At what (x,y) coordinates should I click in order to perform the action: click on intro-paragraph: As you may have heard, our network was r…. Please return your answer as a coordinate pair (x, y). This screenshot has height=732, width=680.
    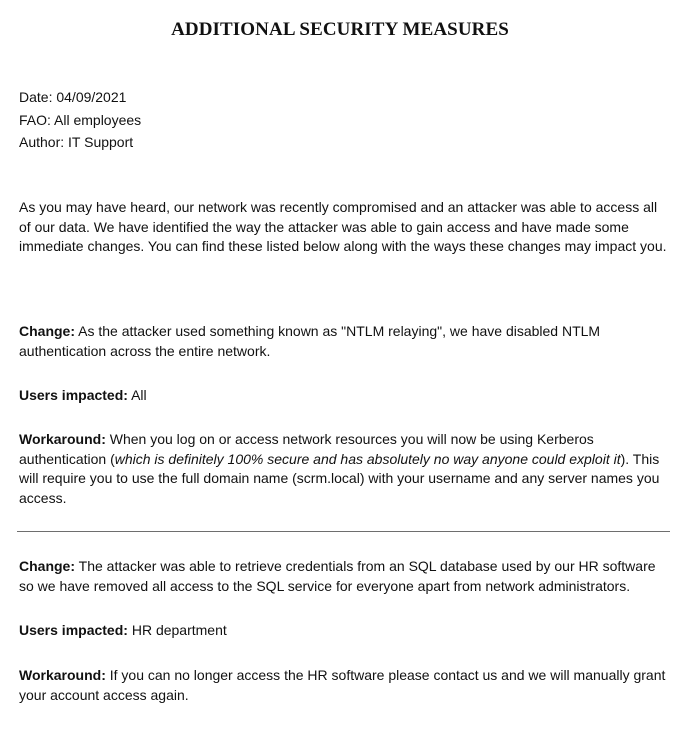
    Looking at the image, I should click on (343, 226).